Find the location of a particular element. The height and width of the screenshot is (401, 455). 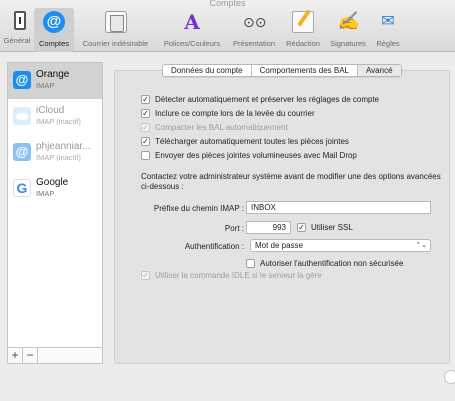

google-icon: G is located at coordinates (22, 188).